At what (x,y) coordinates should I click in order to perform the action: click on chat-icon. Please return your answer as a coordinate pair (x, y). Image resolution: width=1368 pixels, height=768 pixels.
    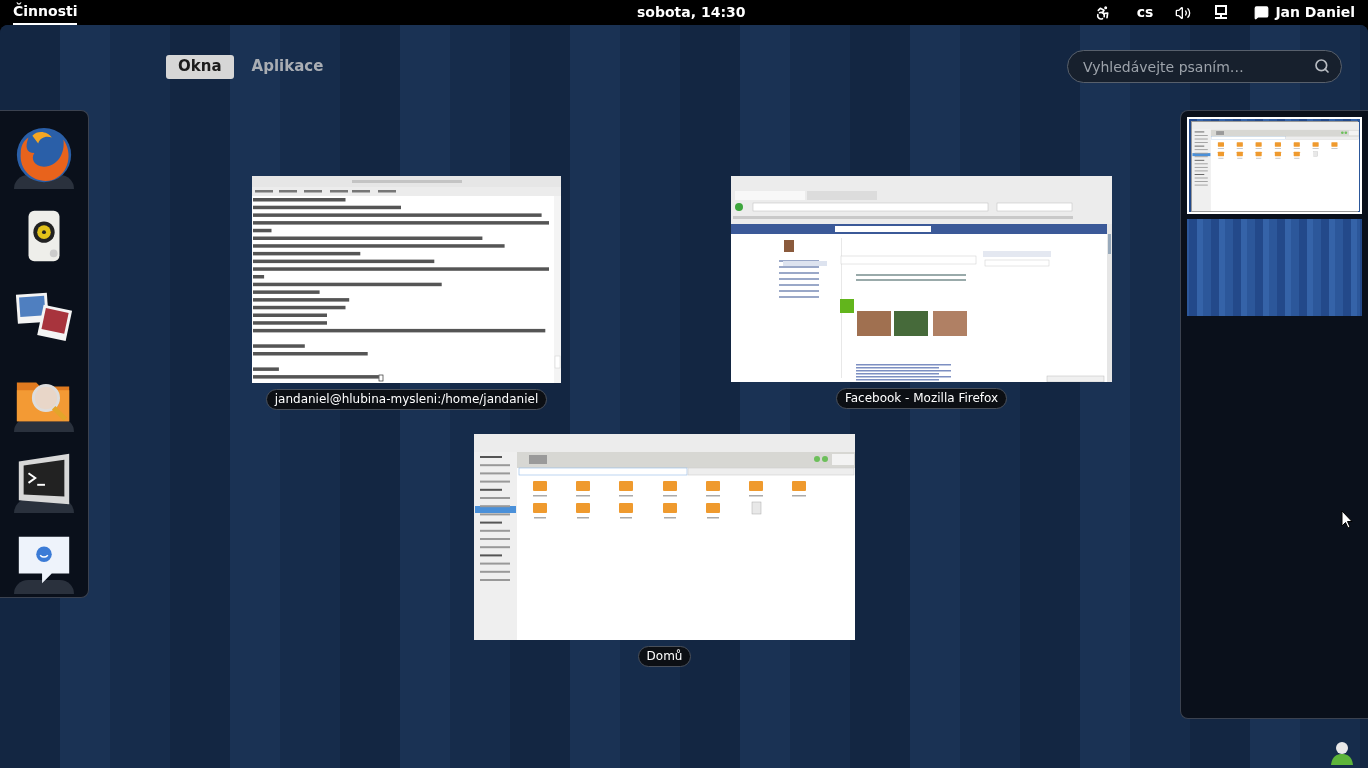
    Looking at the image, I should click on (1262, 12).